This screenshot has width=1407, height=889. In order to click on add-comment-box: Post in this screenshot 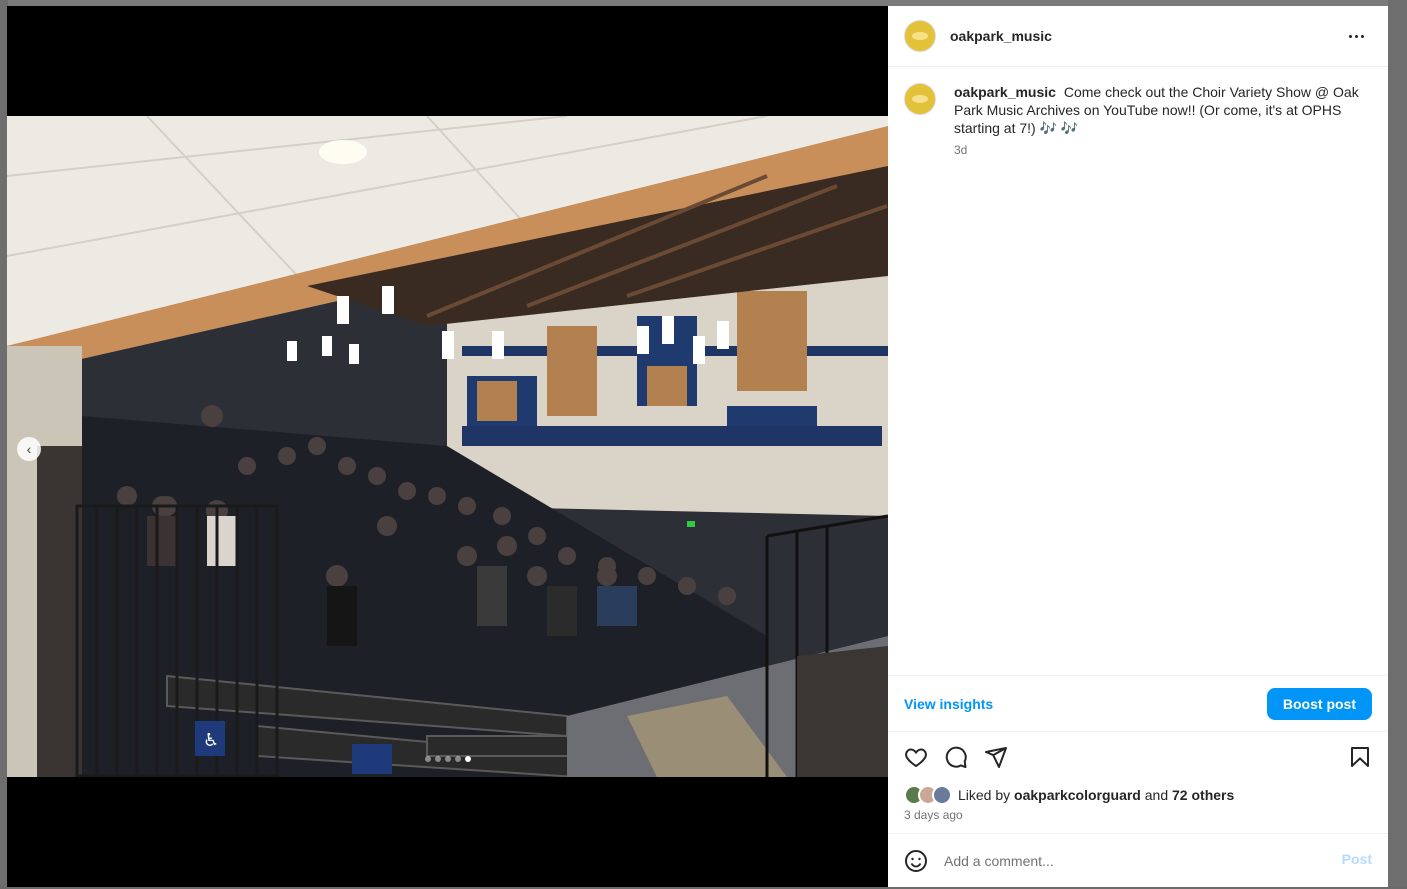, I will do `click(1138, 860)`.